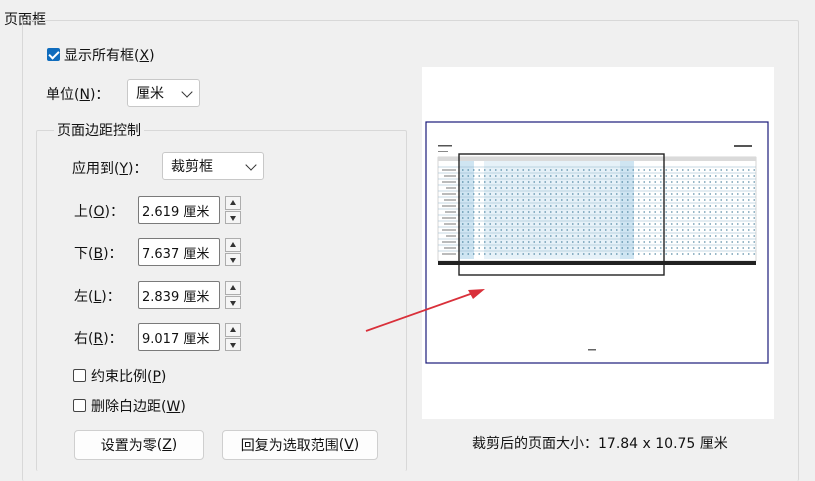  Describe the element at coordinates (98, 339) in the screenshot. I see `right-margin-label: 右(R)：` at that location.